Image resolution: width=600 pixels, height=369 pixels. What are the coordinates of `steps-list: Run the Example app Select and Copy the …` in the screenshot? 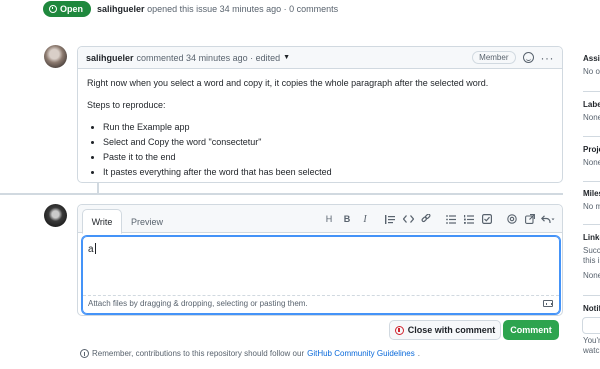 It's located at (320, 150).